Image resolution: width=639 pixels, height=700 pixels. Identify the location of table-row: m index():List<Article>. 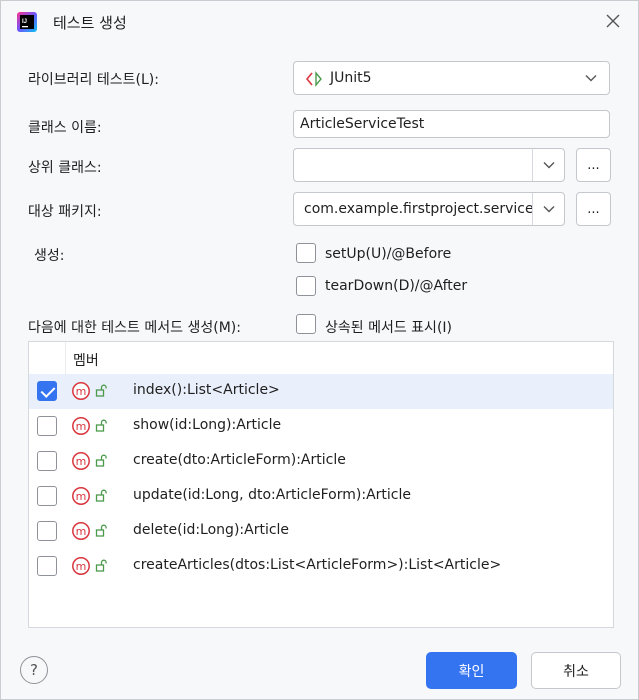
(321, 391).